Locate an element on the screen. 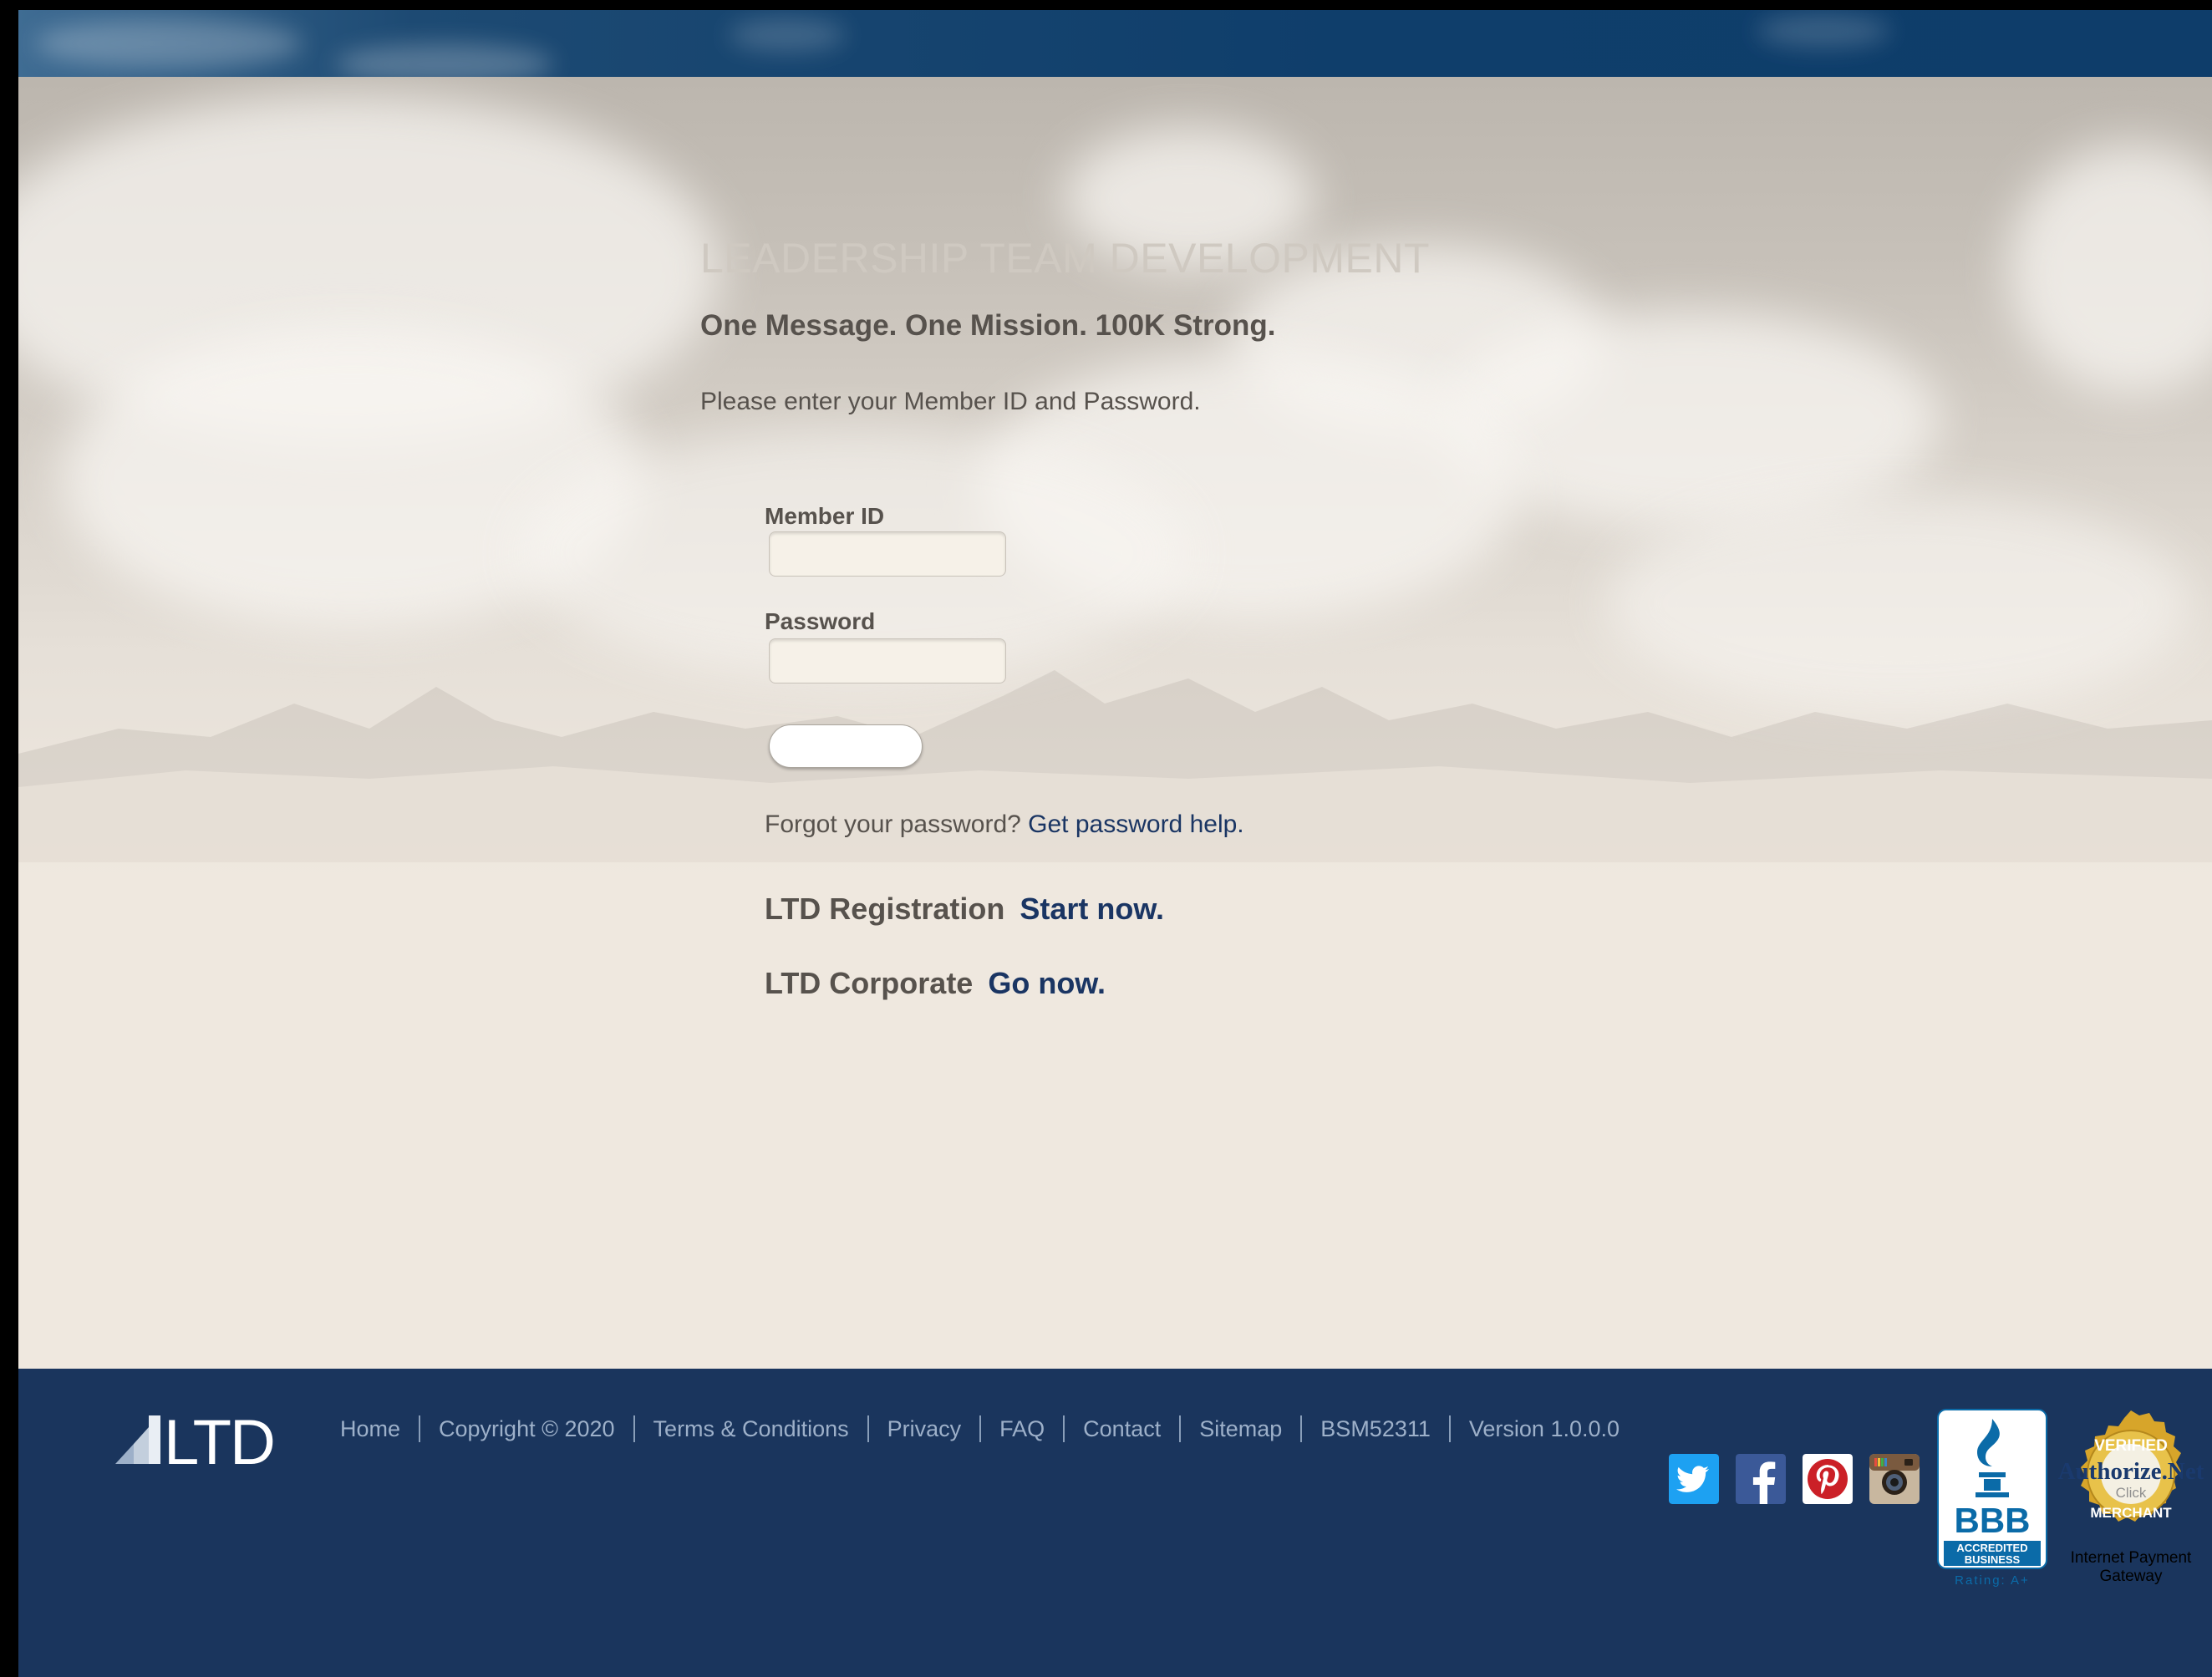  forgot-password-line: Forgot your password? Get password help. is located at coordinates (1004, 825).